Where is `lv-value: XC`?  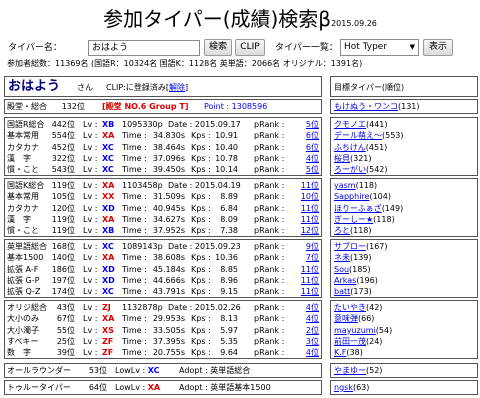
lv-value: XC is located at coordinates (108, 147).